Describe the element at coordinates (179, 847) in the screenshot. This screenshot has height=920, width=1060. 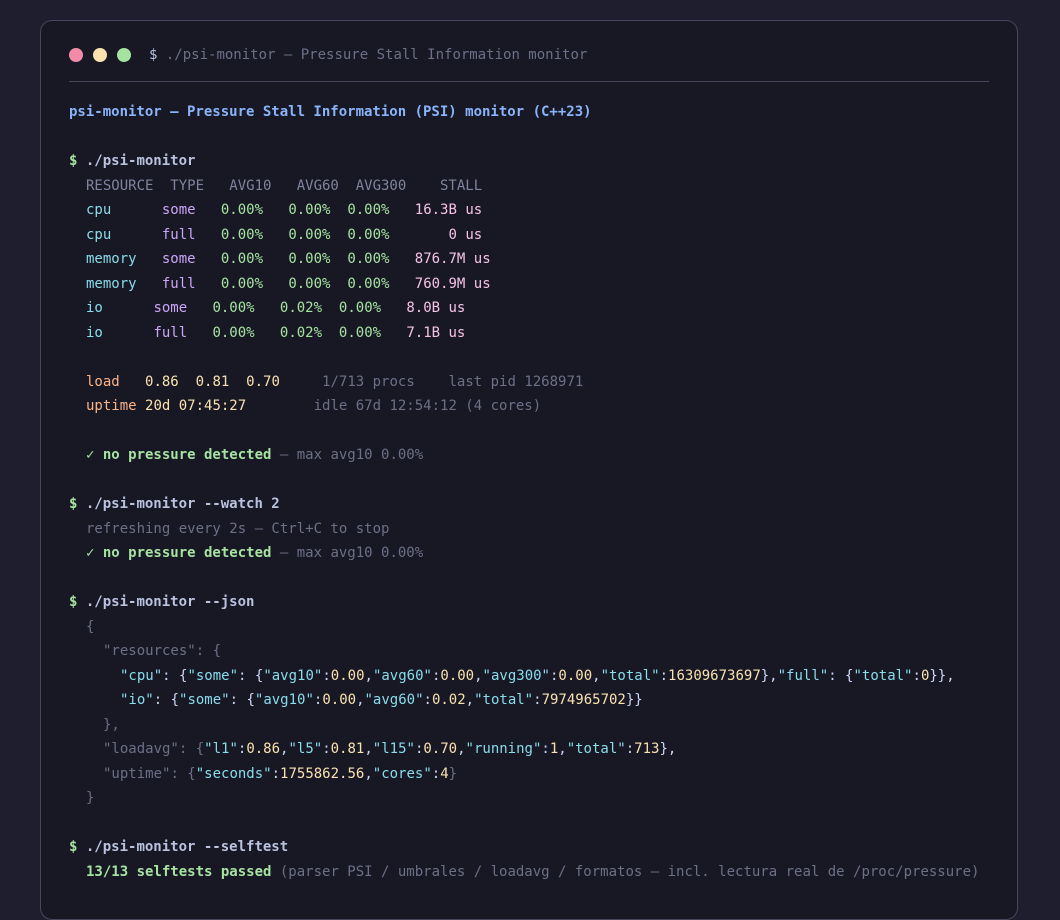
I see `command-line: $ ./psi-monitor --selftest` at that location.